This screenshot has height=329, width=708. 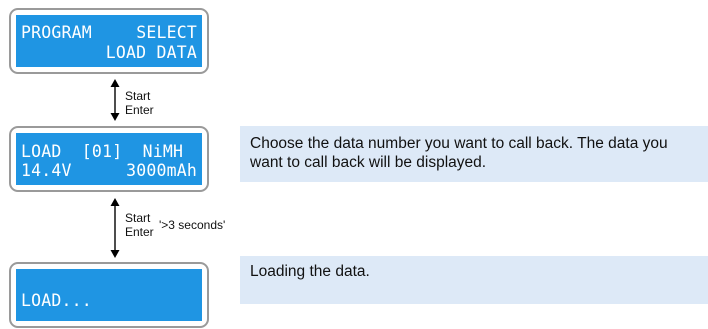 I want to click on lcd-display: LOAD [01] NiMH 14.4V 3000mAh, so click(x=109, y=159).